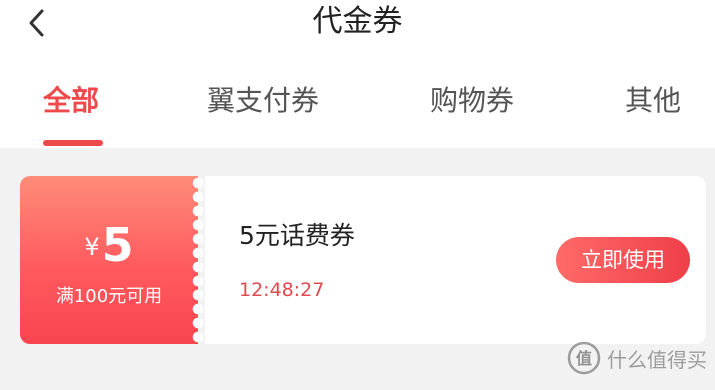  Describe the element at coordinates (71, 101) in the screenshot. I see `tab-all: 全部` at that location.